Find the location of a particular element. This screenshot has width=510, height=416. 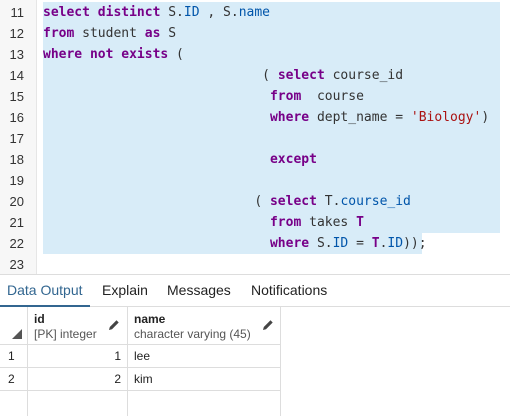

line-number: 18 is located at coordinates (16, 159).